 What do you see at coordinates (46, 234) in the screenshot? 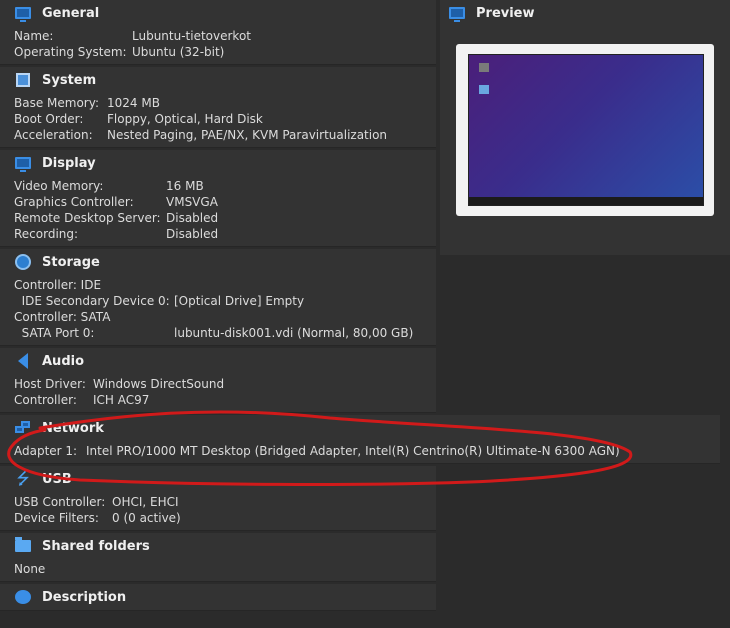
I see `detail-label: Recording:` at bounding box center [46, 234].